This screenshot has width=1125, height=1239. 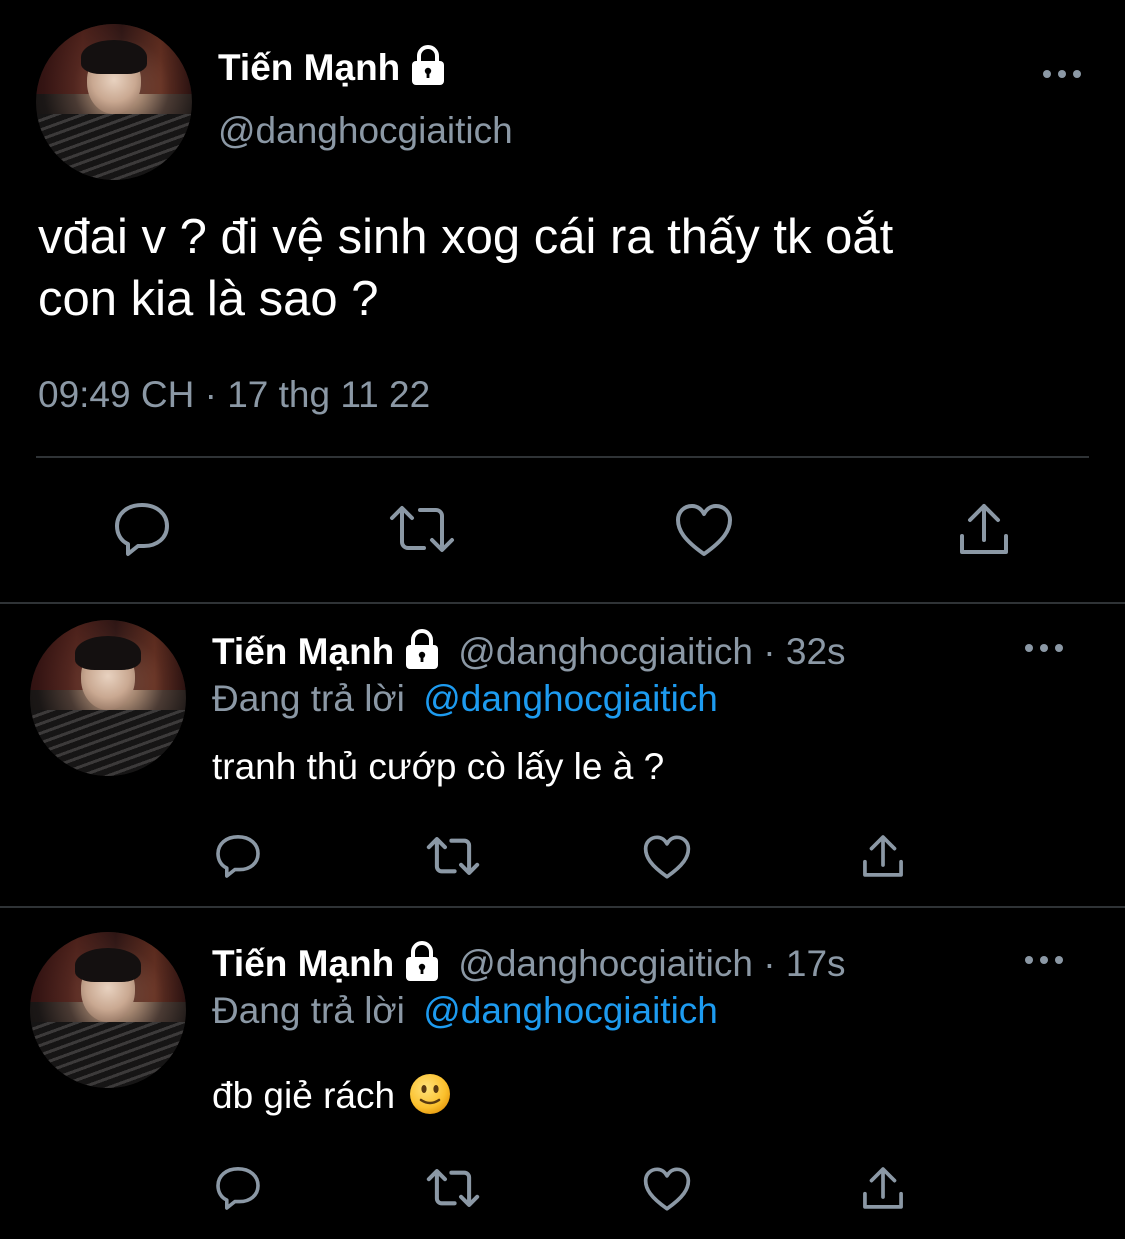 I want to click on tweet-text: đb giẻ rách, so click(x=304, y=1095).